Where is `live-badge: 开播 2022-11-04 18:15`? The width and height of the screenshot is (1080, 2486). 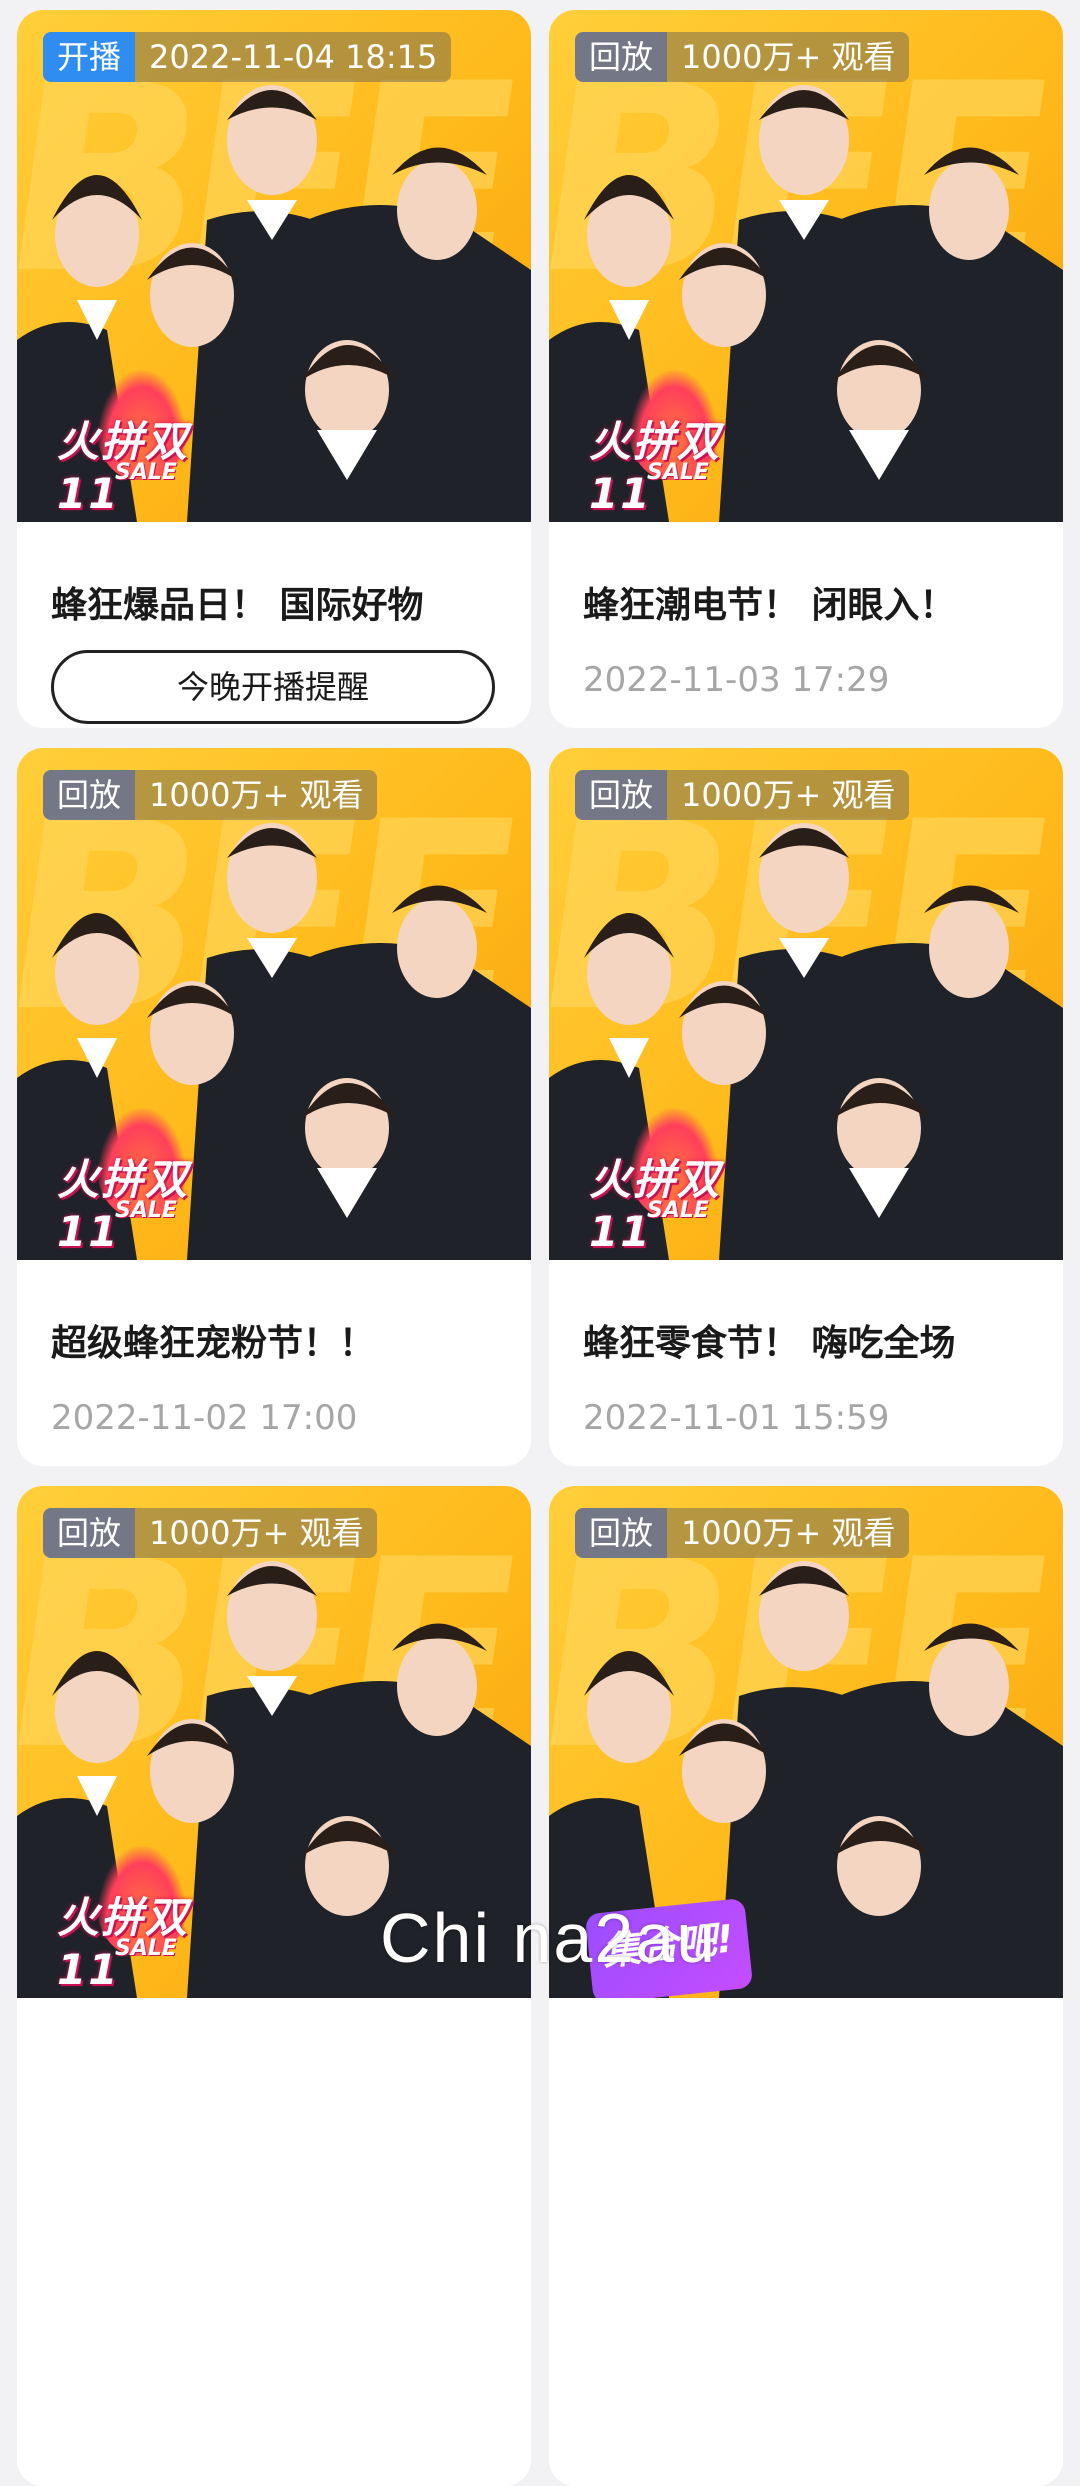
live-badge: 开播 2022-11-04 18:15 is located at coordinates (247, 57).